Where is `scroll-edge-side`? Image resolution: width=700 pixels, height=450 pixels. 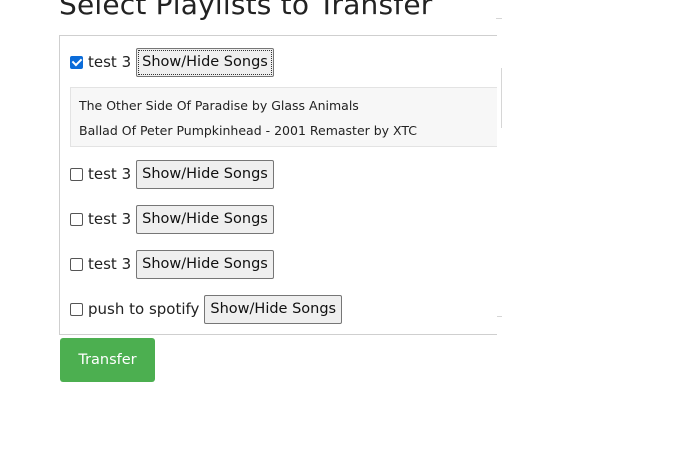
scroll-edge-side is located at coordinates (501, 98).